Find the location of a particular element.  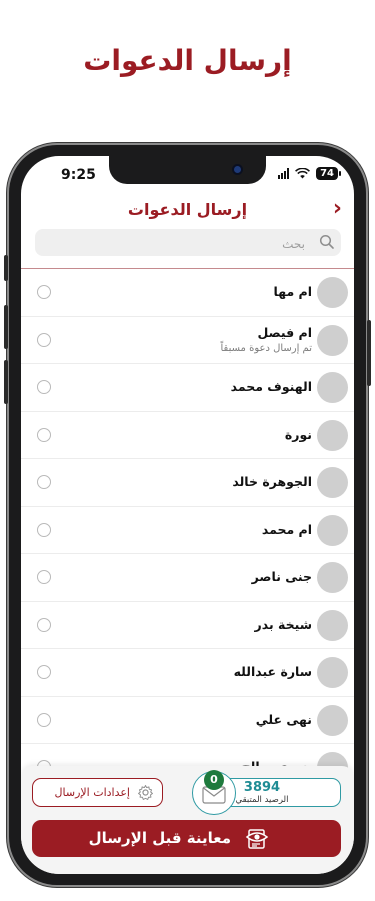

camera-dot is located at coordinates (237, 169).